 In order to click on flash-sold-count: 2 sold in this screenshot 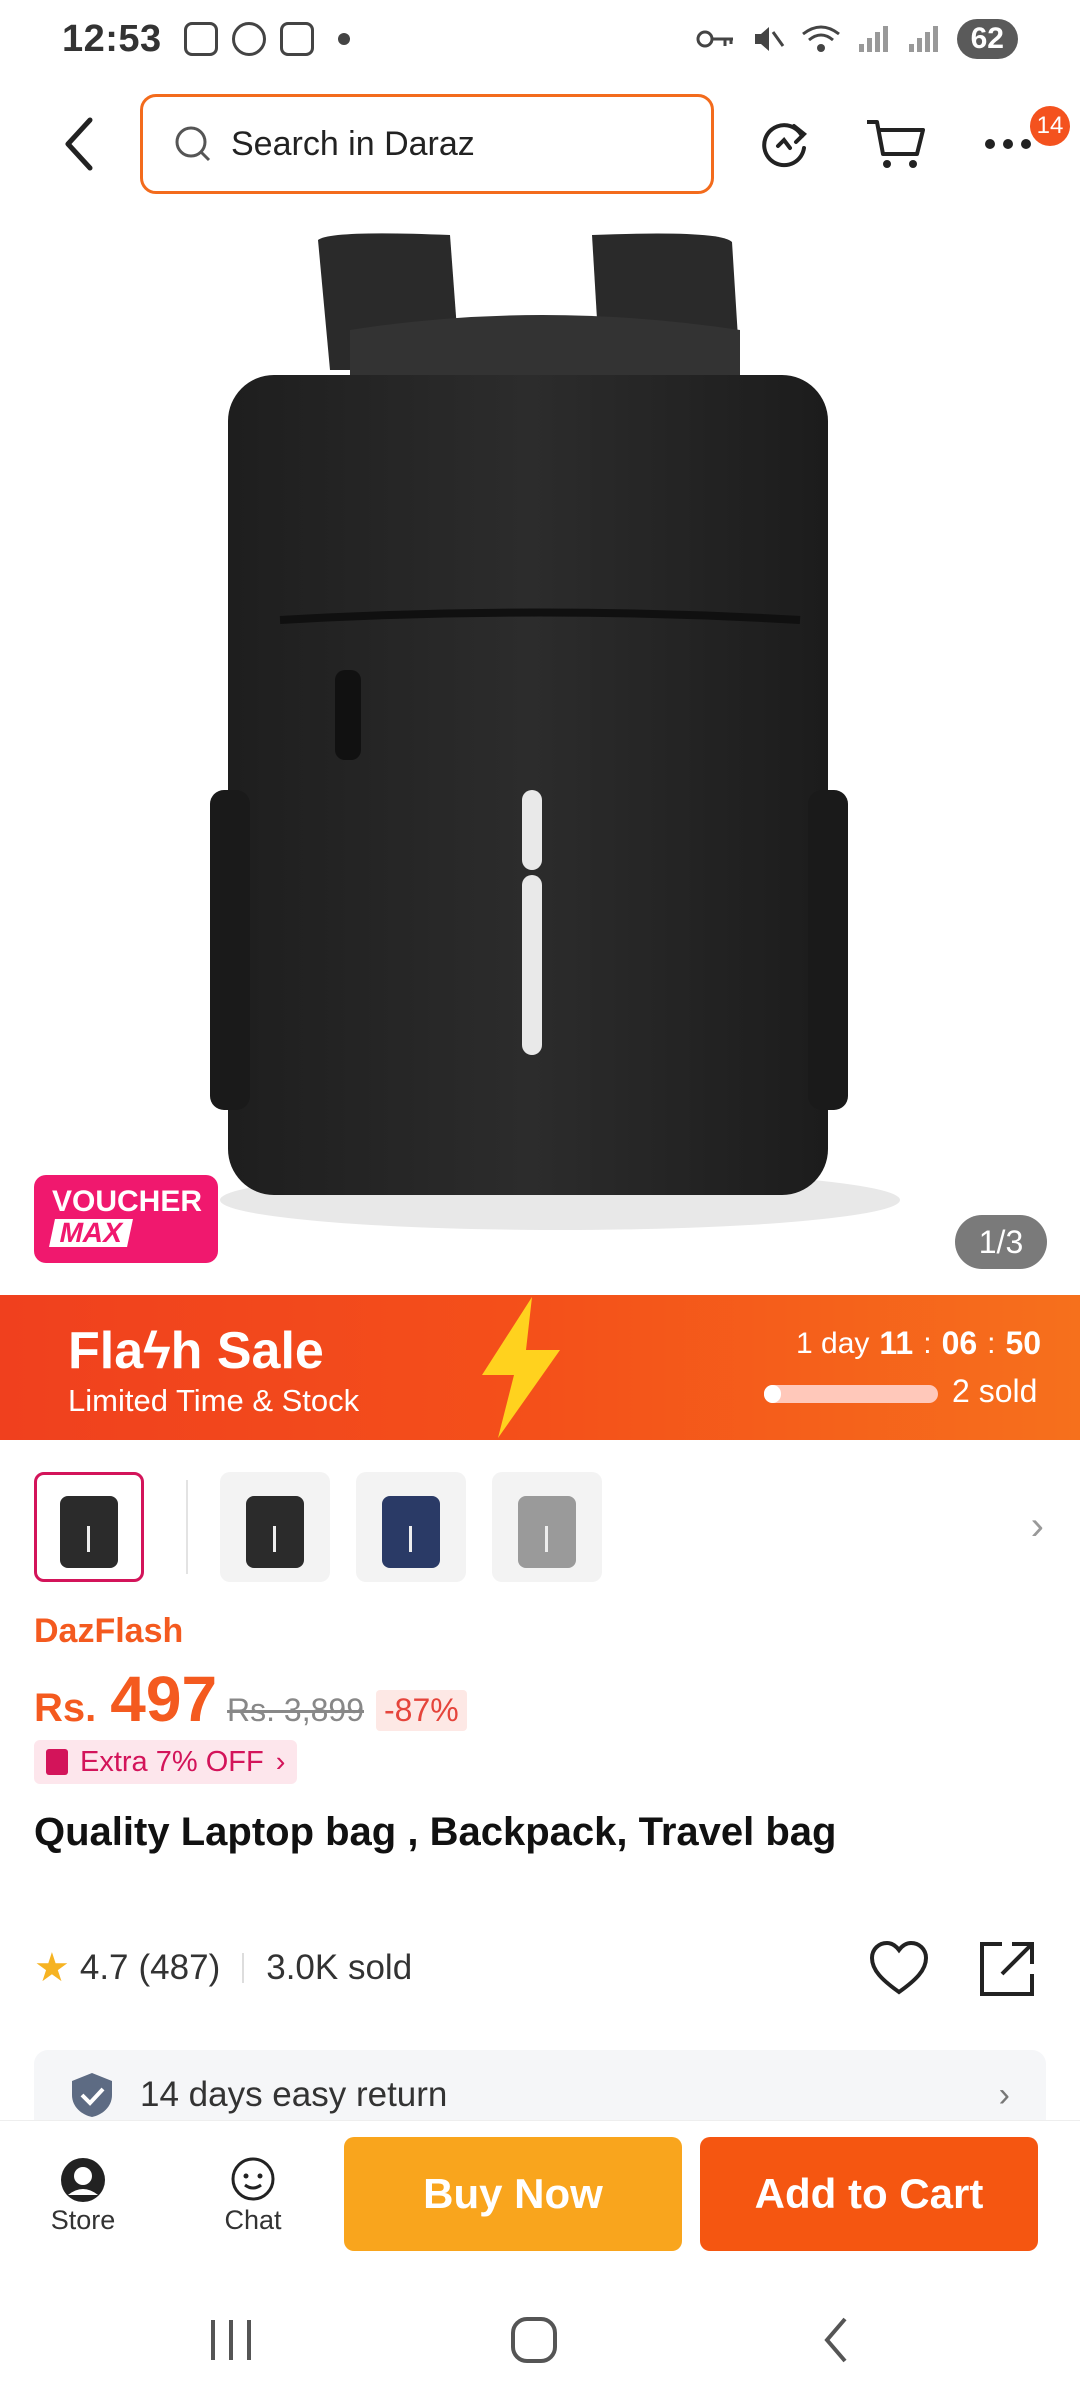, I will do `click(995, 1391)`.